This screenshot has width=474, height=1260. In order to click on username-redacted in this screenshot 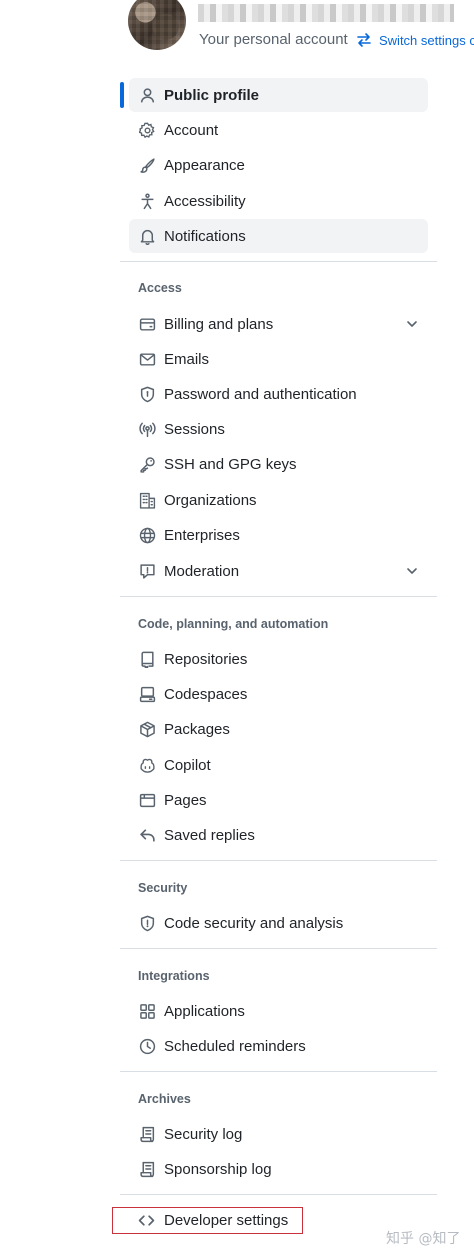, I will do `click(326, 13)`.